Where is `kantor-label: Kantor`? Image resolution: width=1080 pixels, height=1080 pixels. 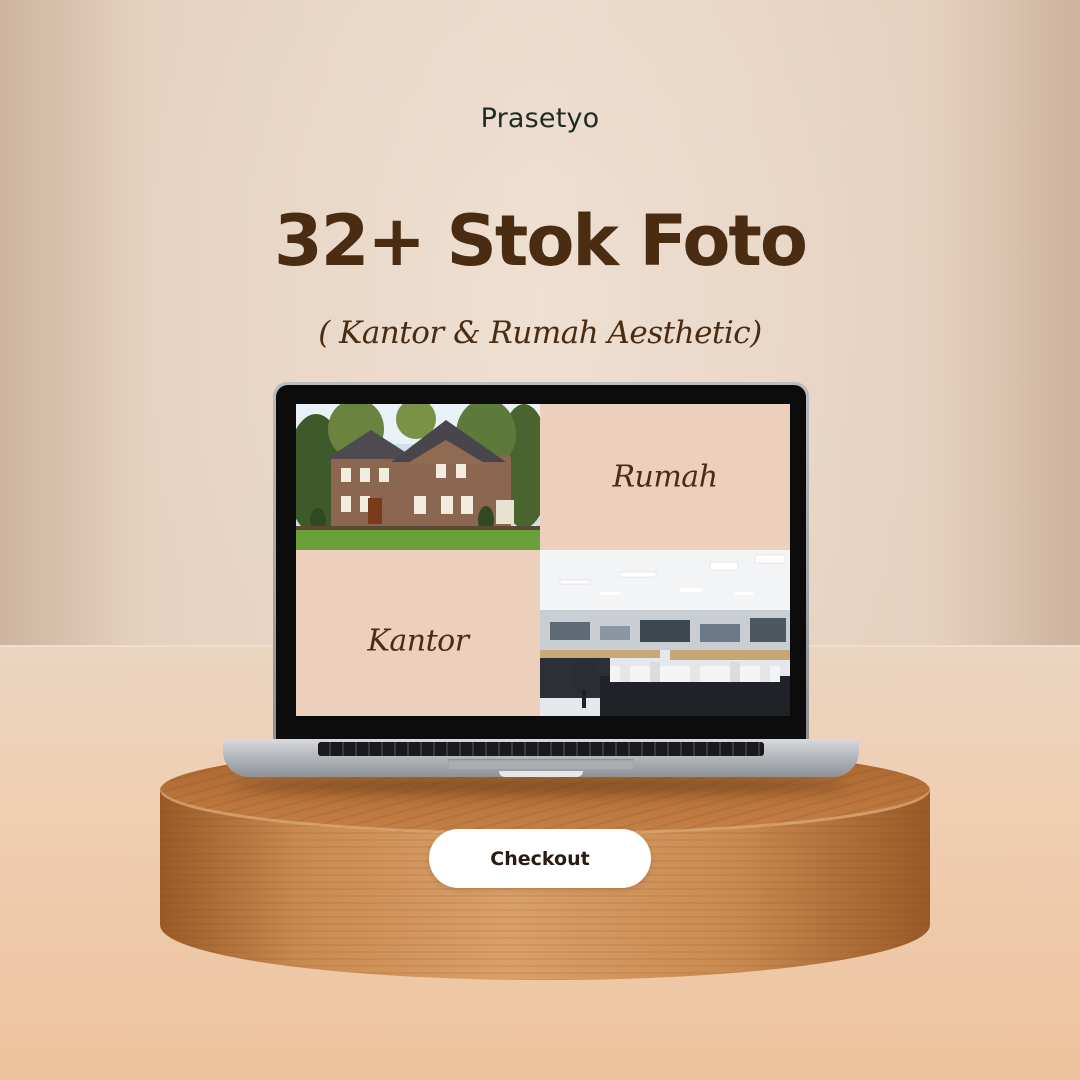 kantor-label: Kantor is located at coordinates (418, 641).